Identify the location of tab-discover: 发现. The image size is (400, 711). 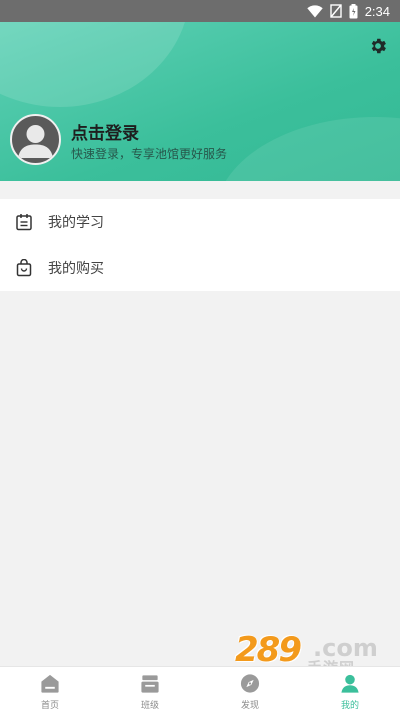
(250, 689).